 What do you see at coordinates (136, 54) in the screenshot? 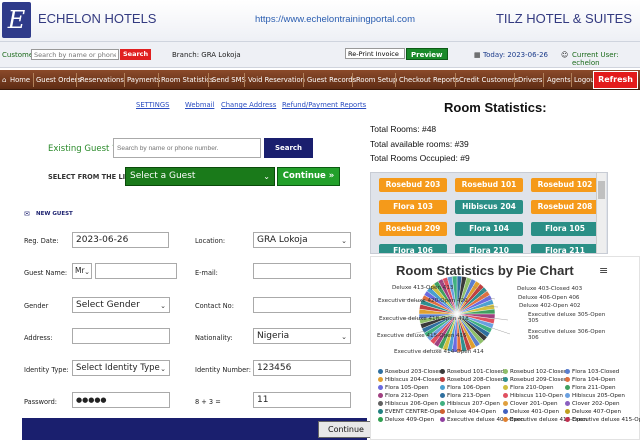
I see `customer-search-button: Search` at bounding box center [136, 54].